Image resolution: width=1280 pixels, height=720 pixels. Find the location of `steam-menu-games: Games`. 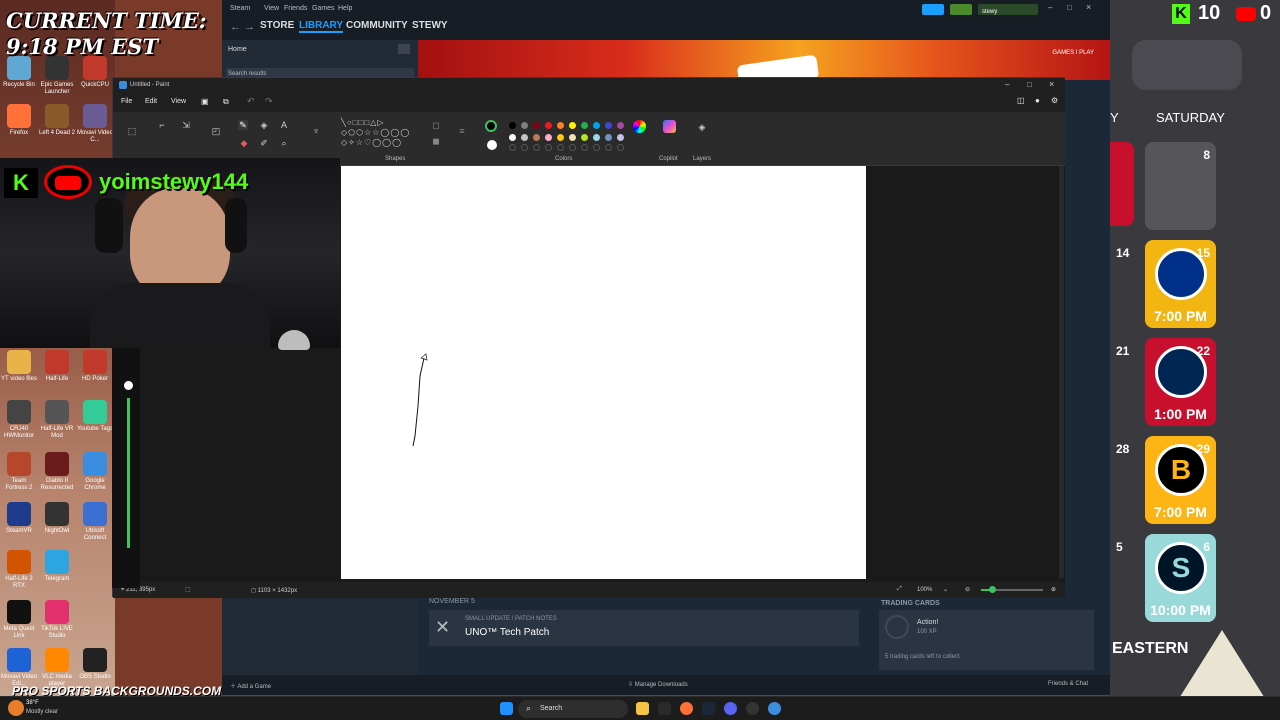

steam-menu-games: Games is located at coordinates (323, 8).